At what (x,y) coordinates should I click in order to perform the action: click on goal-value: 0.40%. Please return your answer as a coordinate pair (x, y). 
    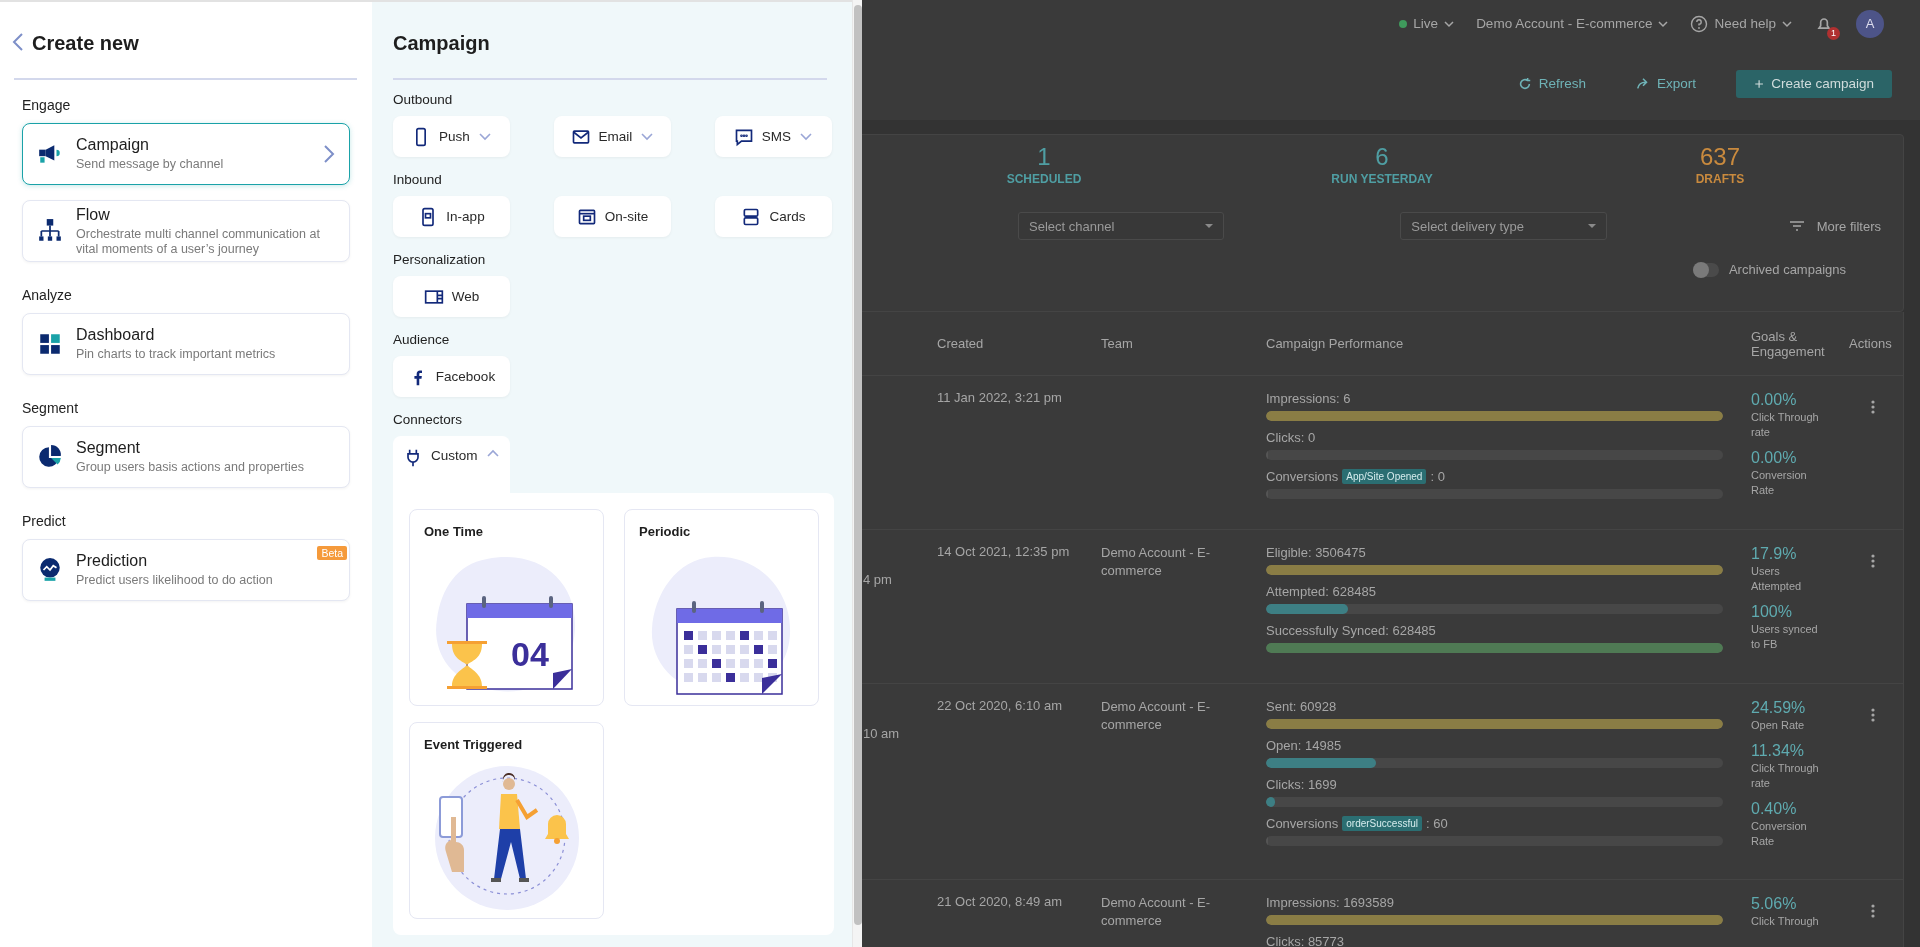
    Looking at the image, I should click on (1774, 809).